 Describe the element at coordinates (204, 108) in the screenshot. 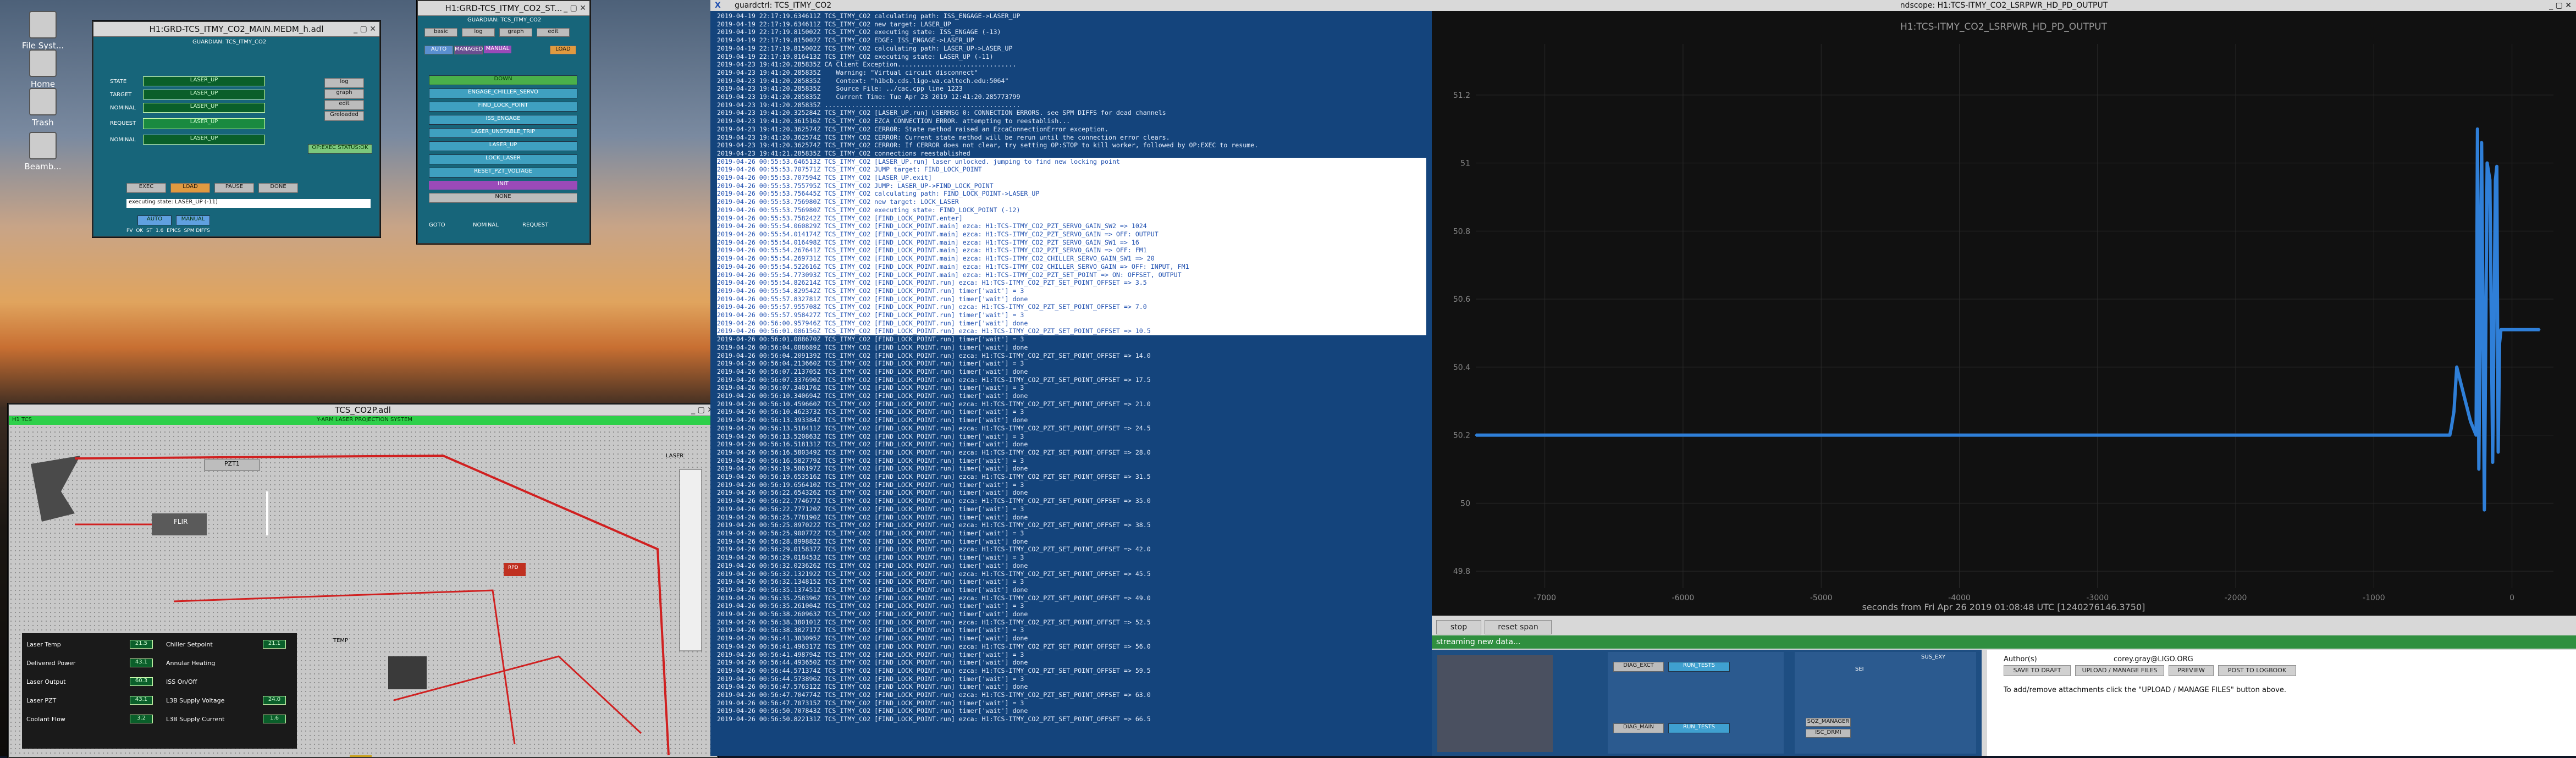

I see `nominal-field: LASER_UP` at that location.